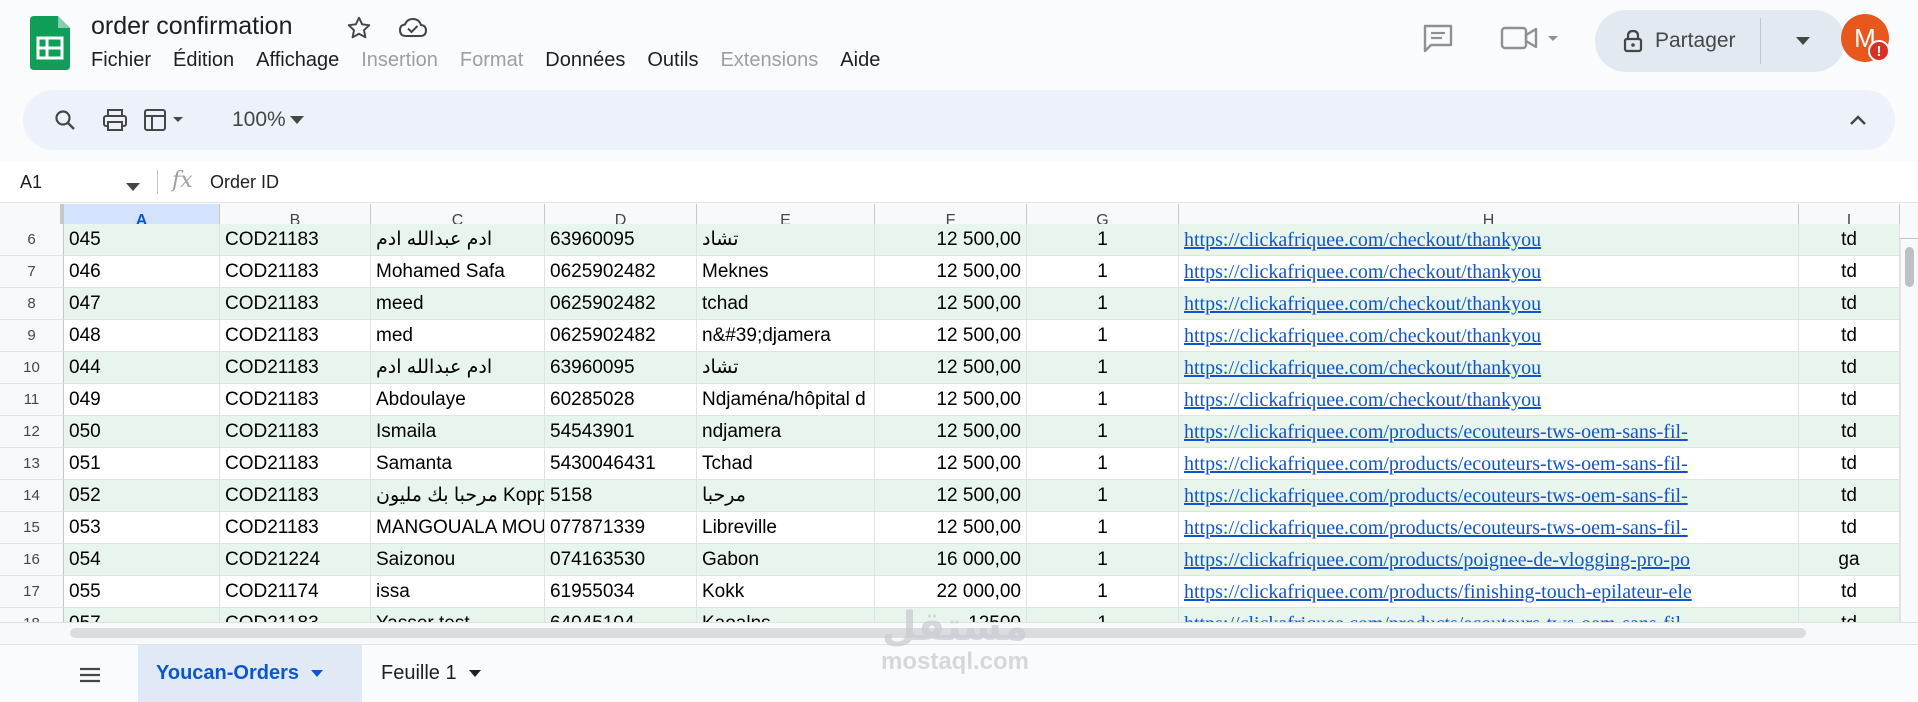 Image resolution: width=1918 pixels, height=702 pixels. Describe the element at coordinates (359, 28) in the screenshot. I see `star-icon` at that location.